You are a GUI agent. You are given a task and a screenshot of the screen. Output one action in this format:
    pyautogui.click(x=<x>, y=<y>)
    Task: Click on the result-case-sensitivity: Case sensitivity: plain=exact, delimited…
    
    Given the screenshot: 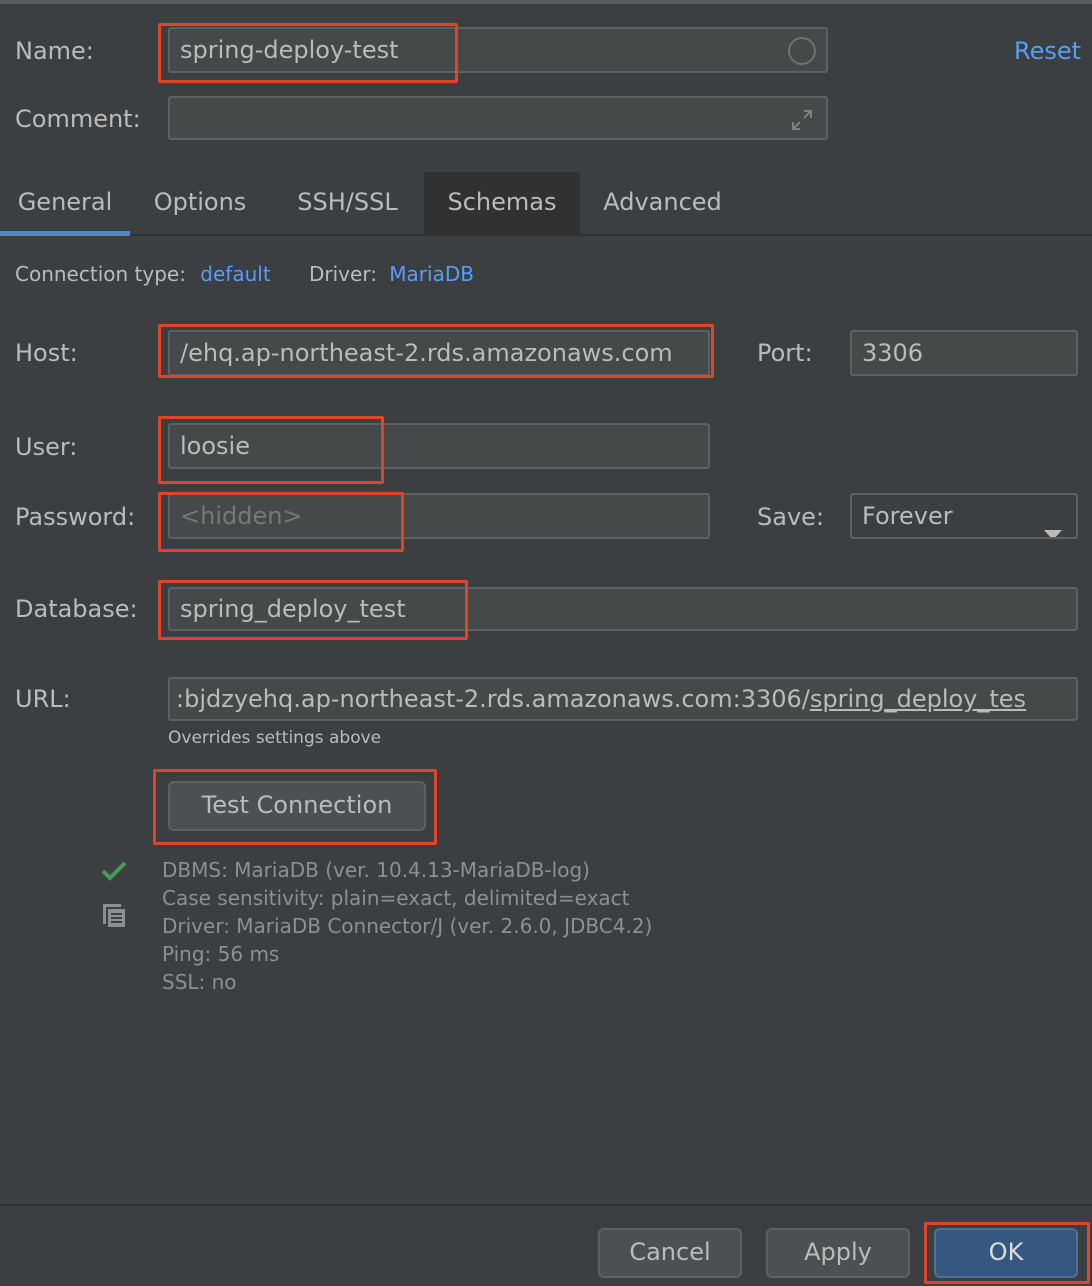 What is the action you would take?
    pyautogui.click(x=396, y=898)
    